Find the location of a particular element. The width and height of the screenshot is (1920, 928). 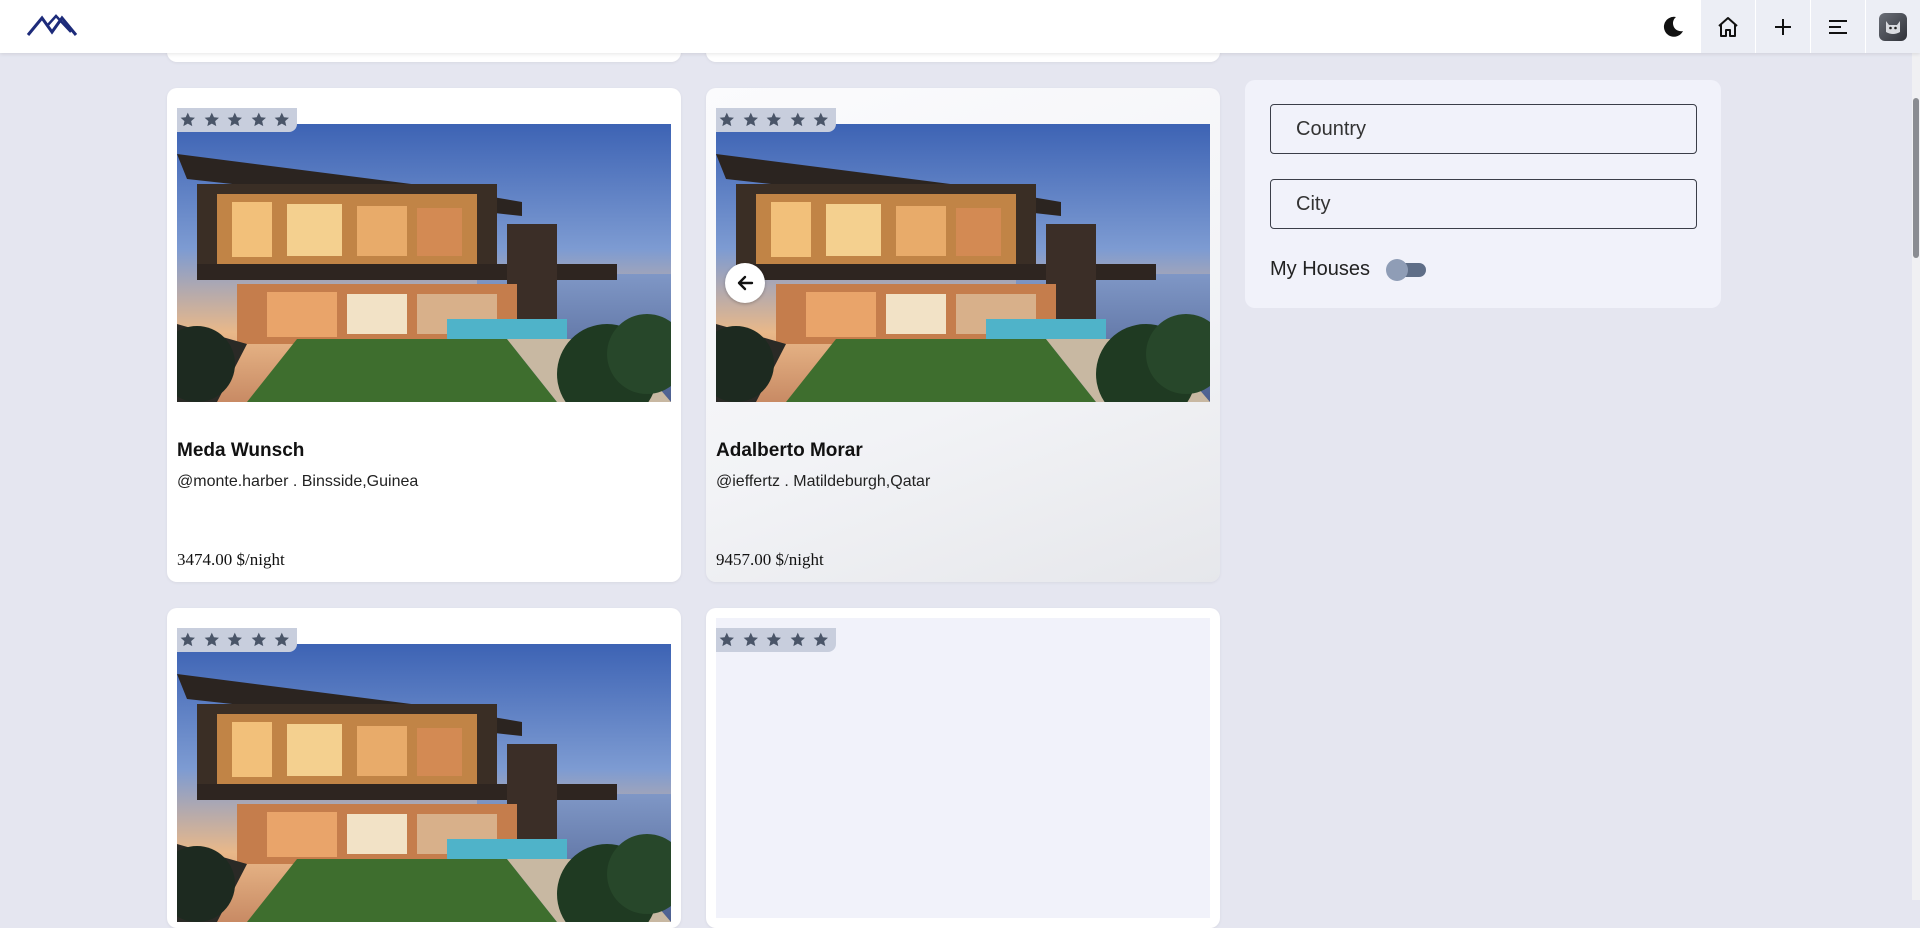

filter-panel: My Houses is located at coordinates (1483, 194).